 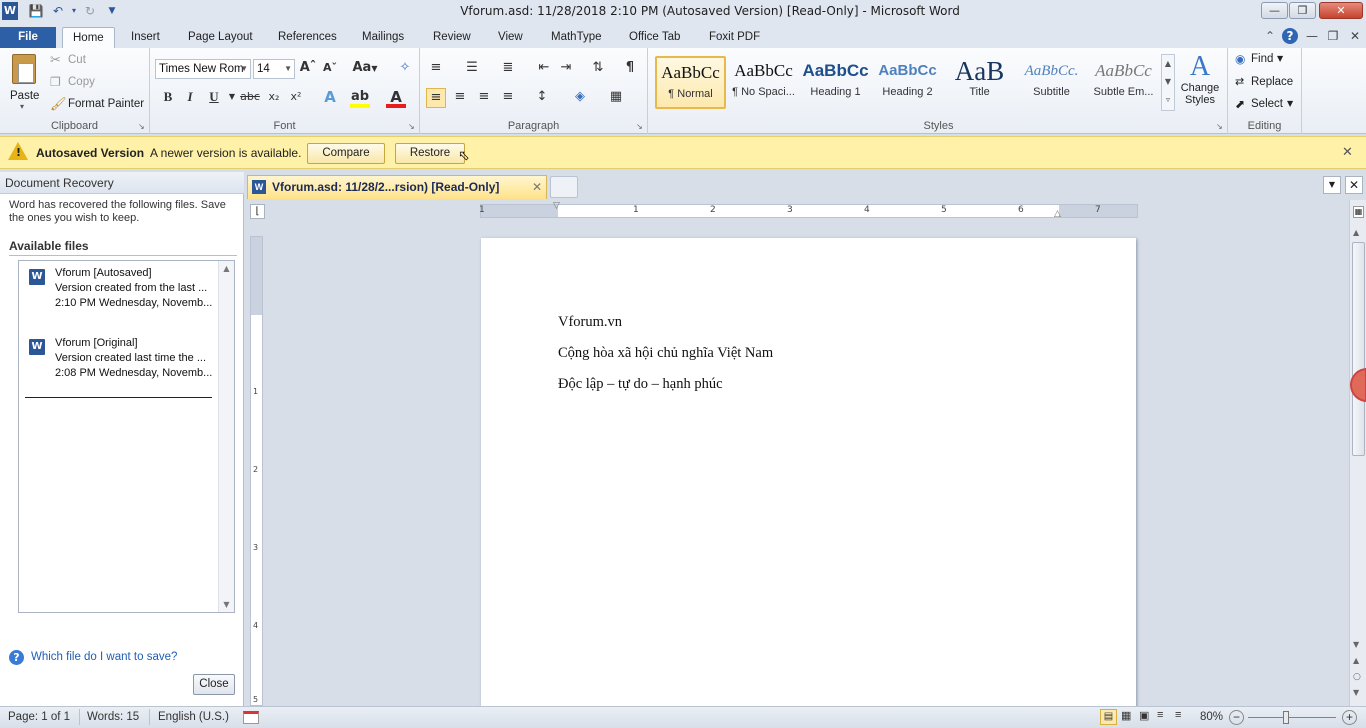 I want to click on zoom-slider, so click(x=1292, y=717).